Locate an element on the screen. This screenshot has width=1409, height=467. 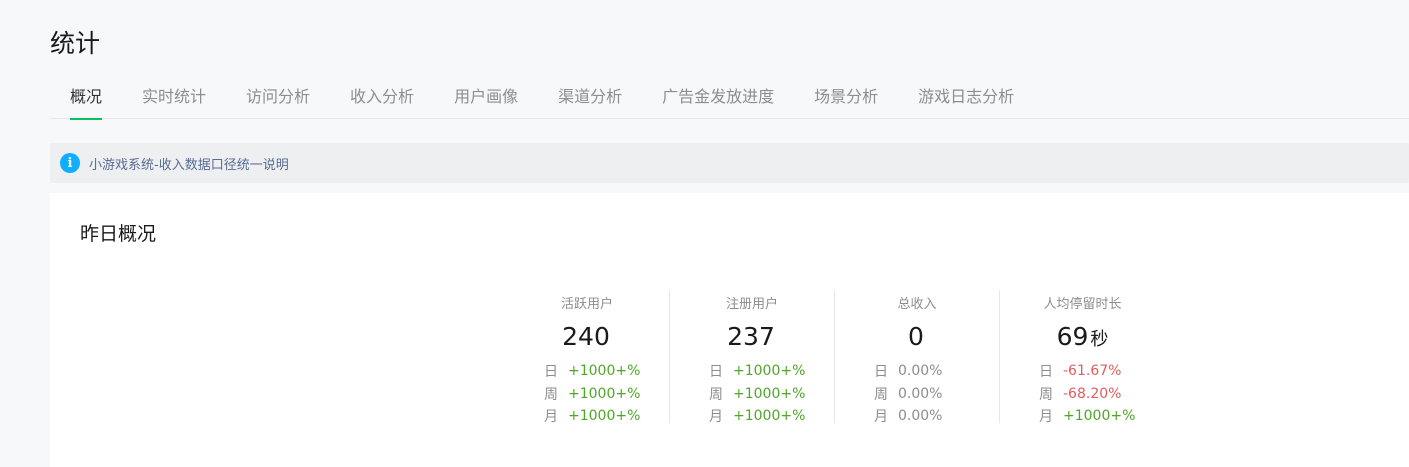
metric-value: 69 秒 is located at coordinates (1082, 336).